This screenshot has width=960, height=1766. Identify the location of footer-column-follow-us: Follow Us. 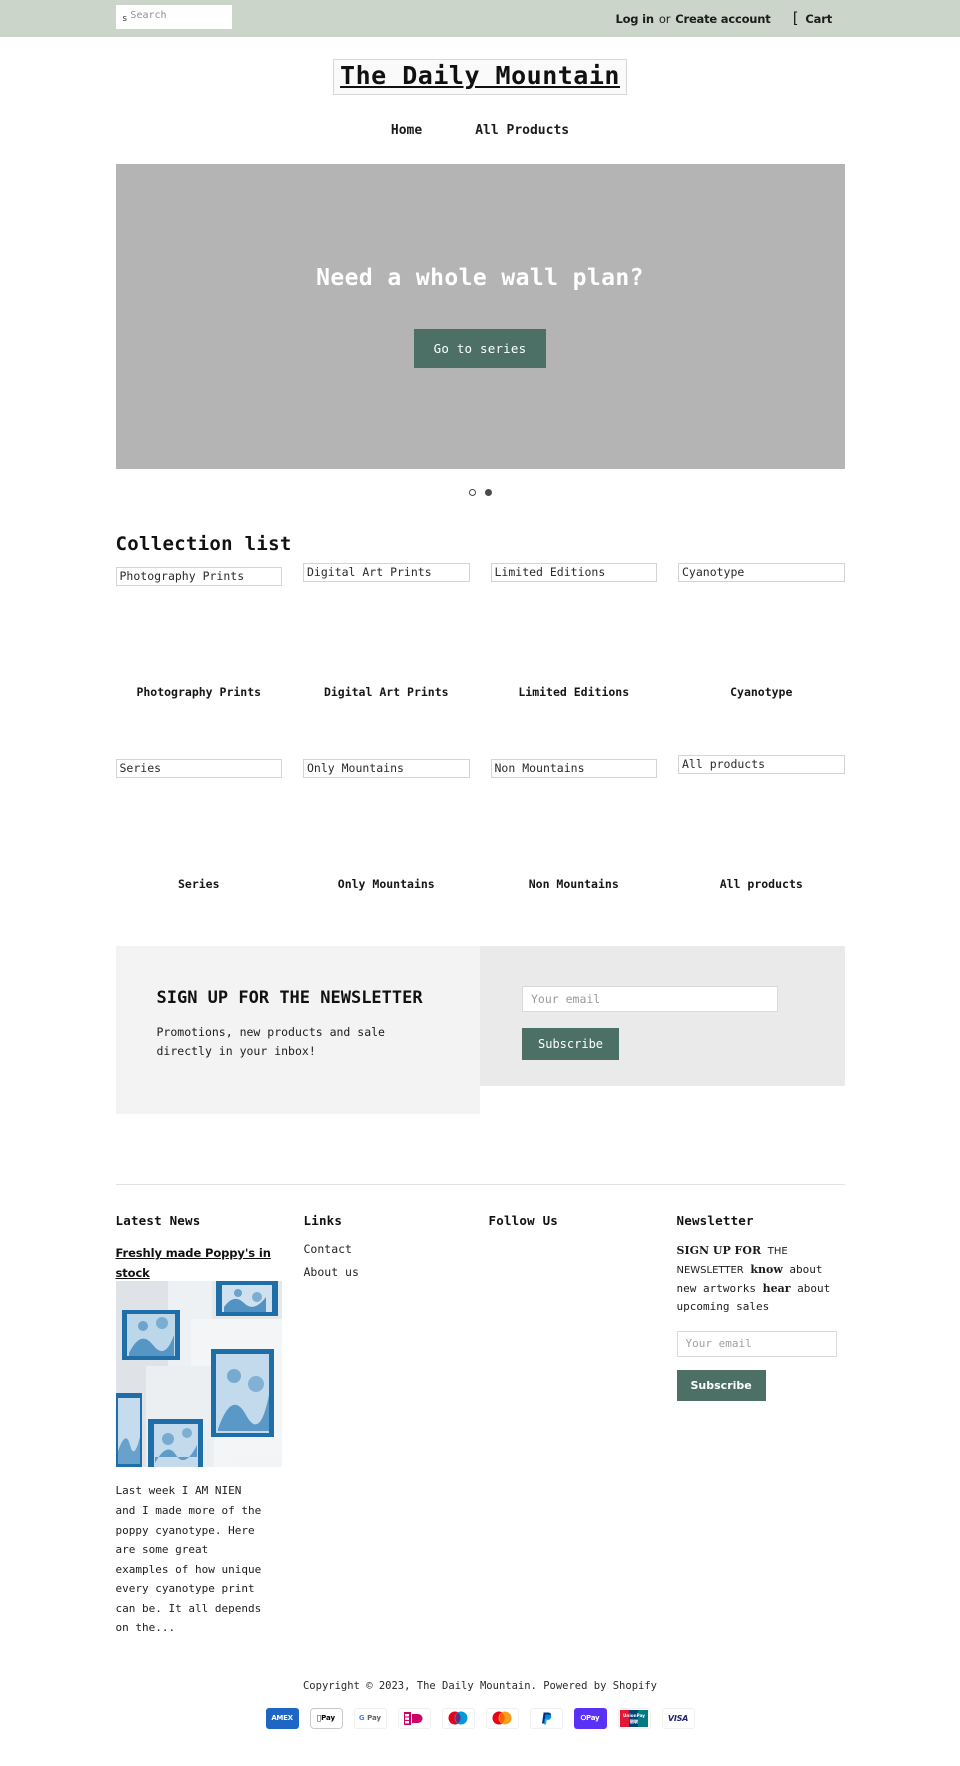
(583, 1425).